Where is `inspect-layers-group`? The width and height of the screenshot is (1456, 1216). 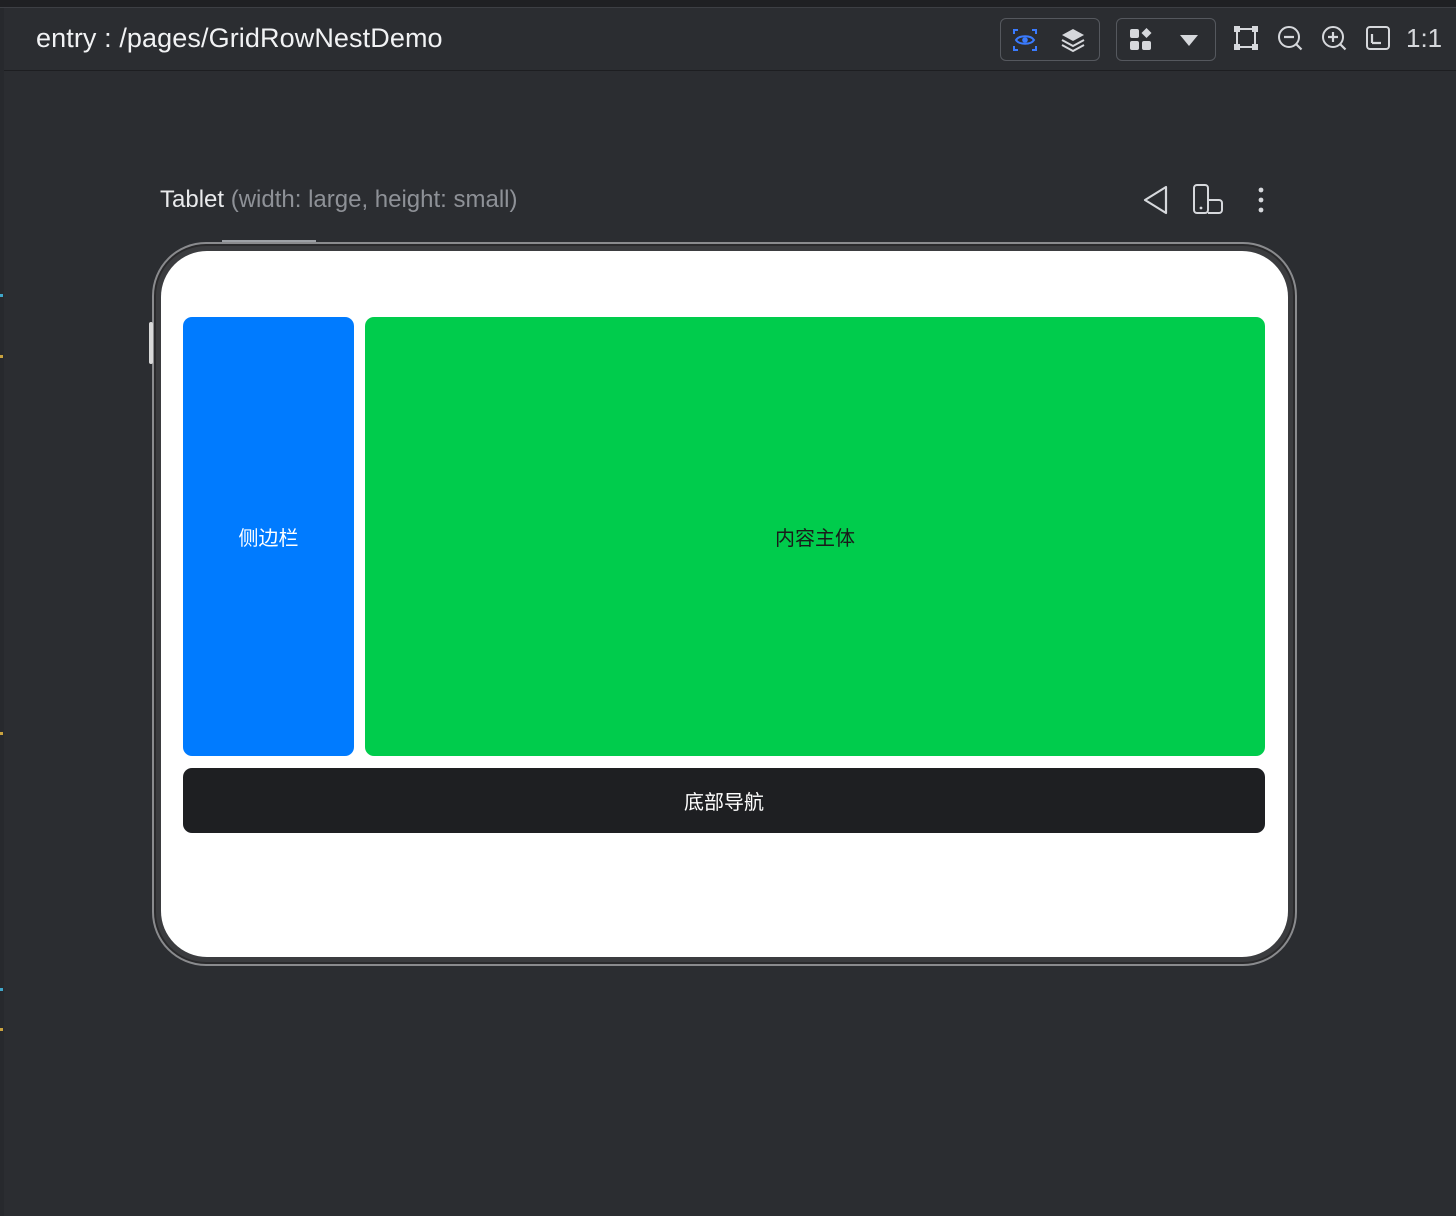
inspect-layers-group is located at coordinates (1050, 39).